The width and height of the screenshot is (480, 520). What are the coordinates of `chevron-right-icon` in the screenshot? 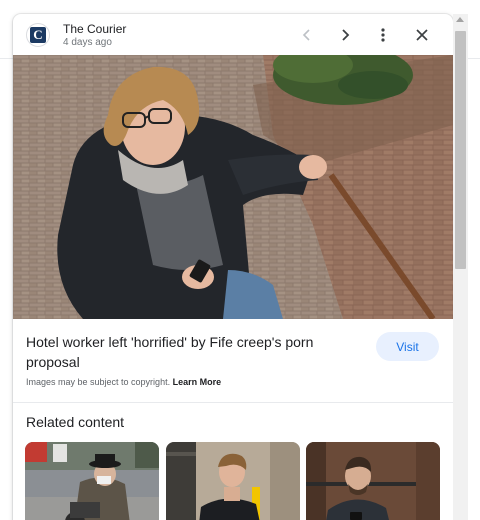 It's located at (346, 35).